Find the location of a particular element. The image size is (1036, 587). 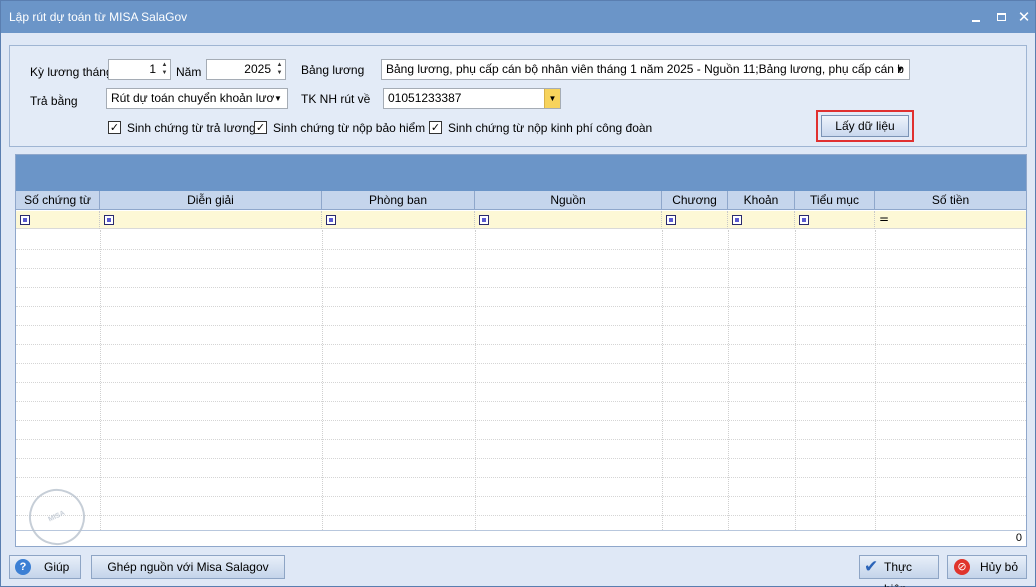

filter-so-tien: = is located at coordinates (950, 220).